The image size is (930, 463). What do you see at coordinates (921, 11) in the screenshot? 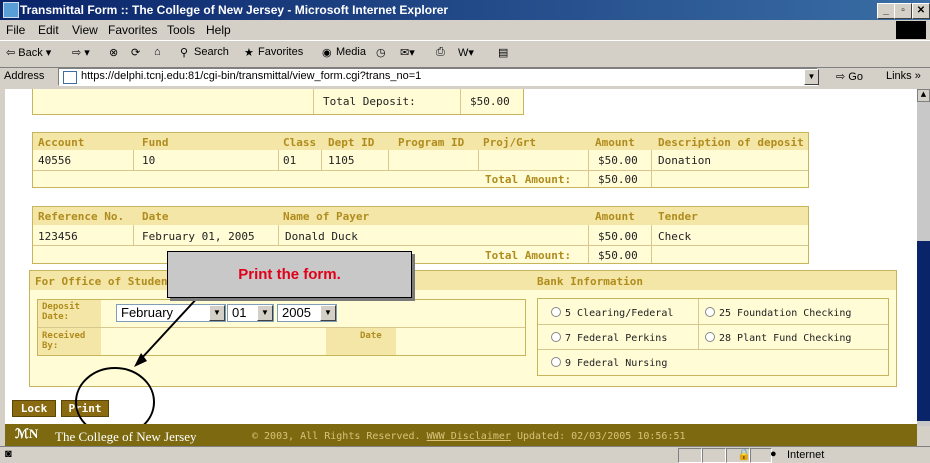
I see `close-button: ✕` at bounding box center [921, 11].